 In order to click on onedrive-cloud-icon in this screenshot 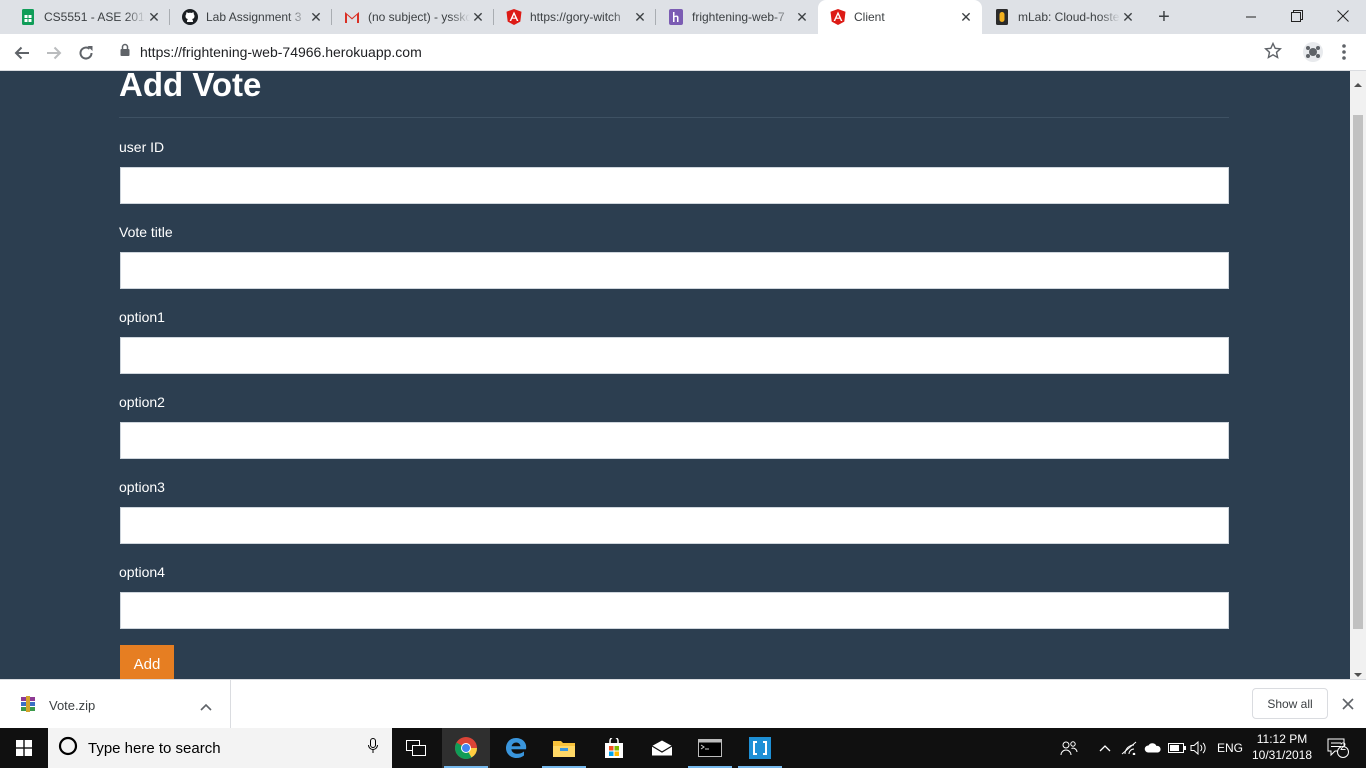, I will do `click(1153, 748)`.